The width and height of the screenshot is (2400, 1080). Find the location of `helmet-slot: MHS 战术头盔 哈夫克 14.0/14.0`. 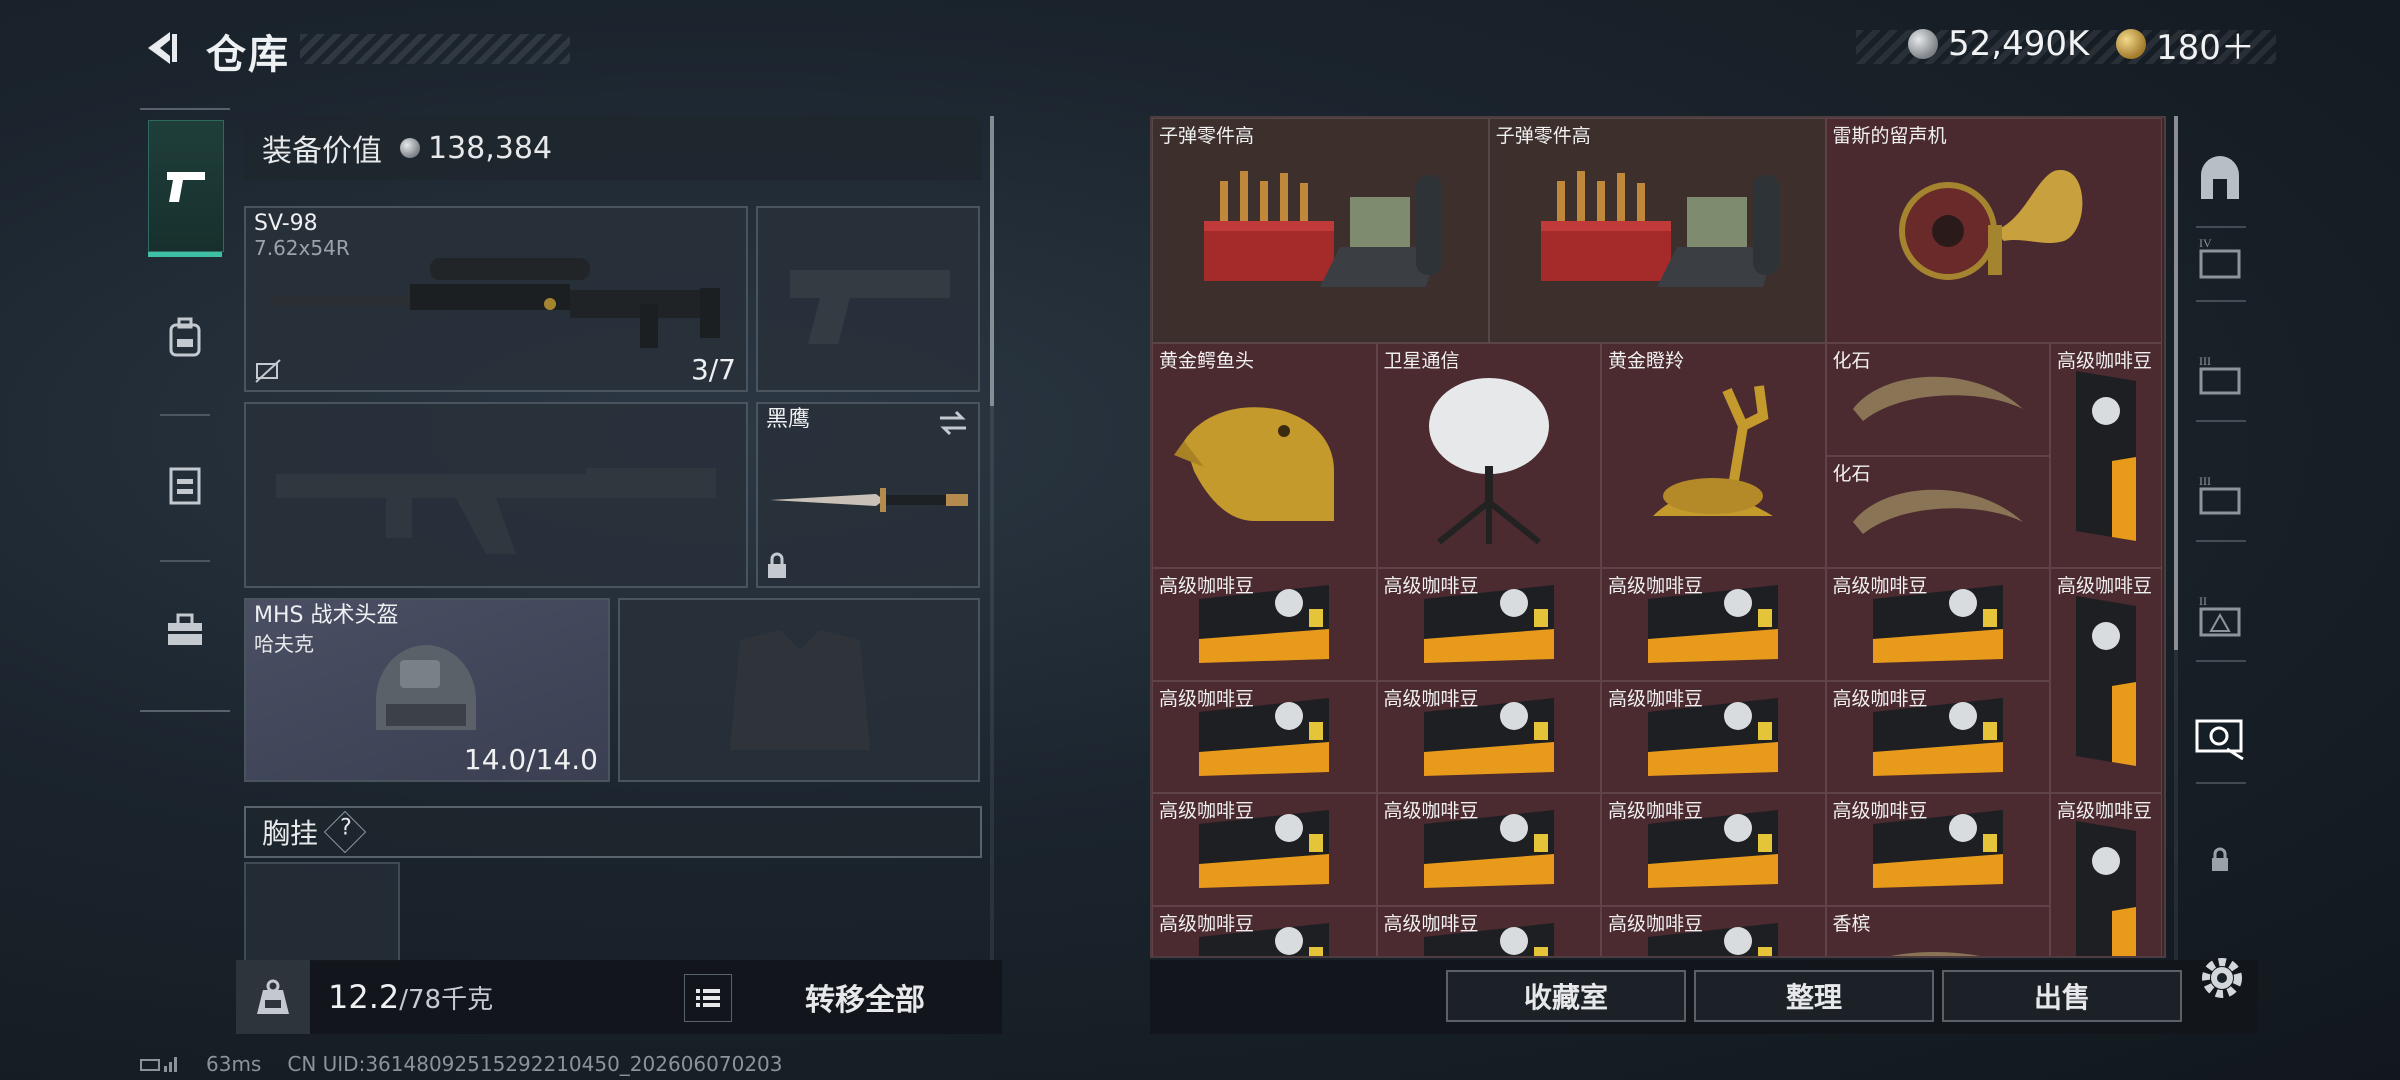

helmet-slot: MHS 战术头盔 哈夫克 14.0/14.0 is located at coordinates (427, 690).